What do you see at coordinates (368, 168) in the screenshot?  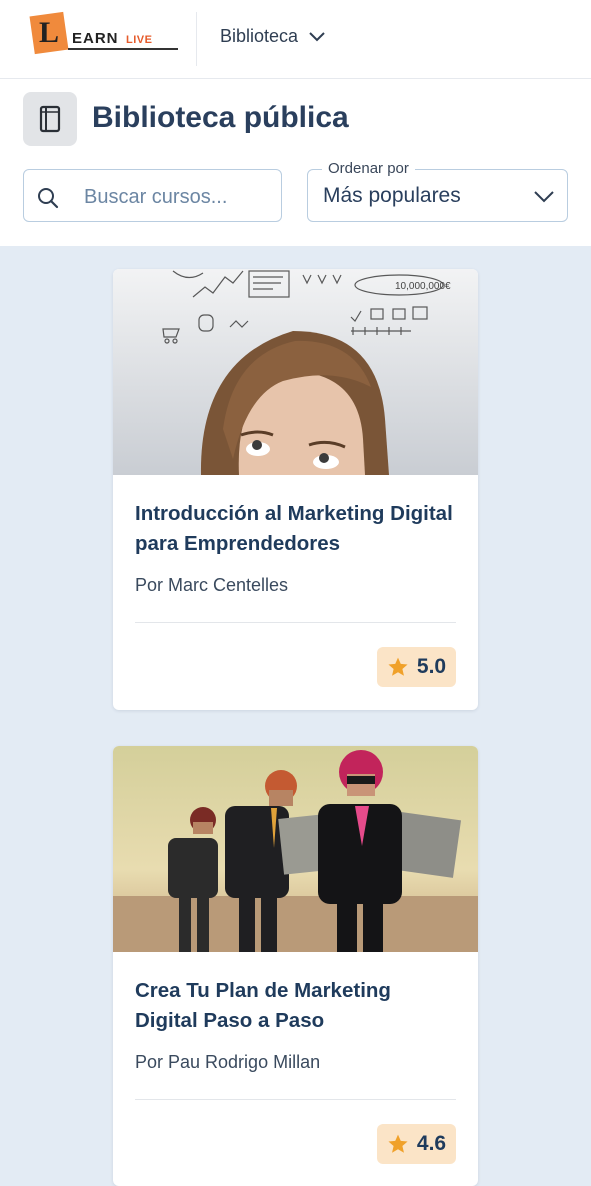 I see `sort-label: Ordenar por` at bounding box center [368, 168].